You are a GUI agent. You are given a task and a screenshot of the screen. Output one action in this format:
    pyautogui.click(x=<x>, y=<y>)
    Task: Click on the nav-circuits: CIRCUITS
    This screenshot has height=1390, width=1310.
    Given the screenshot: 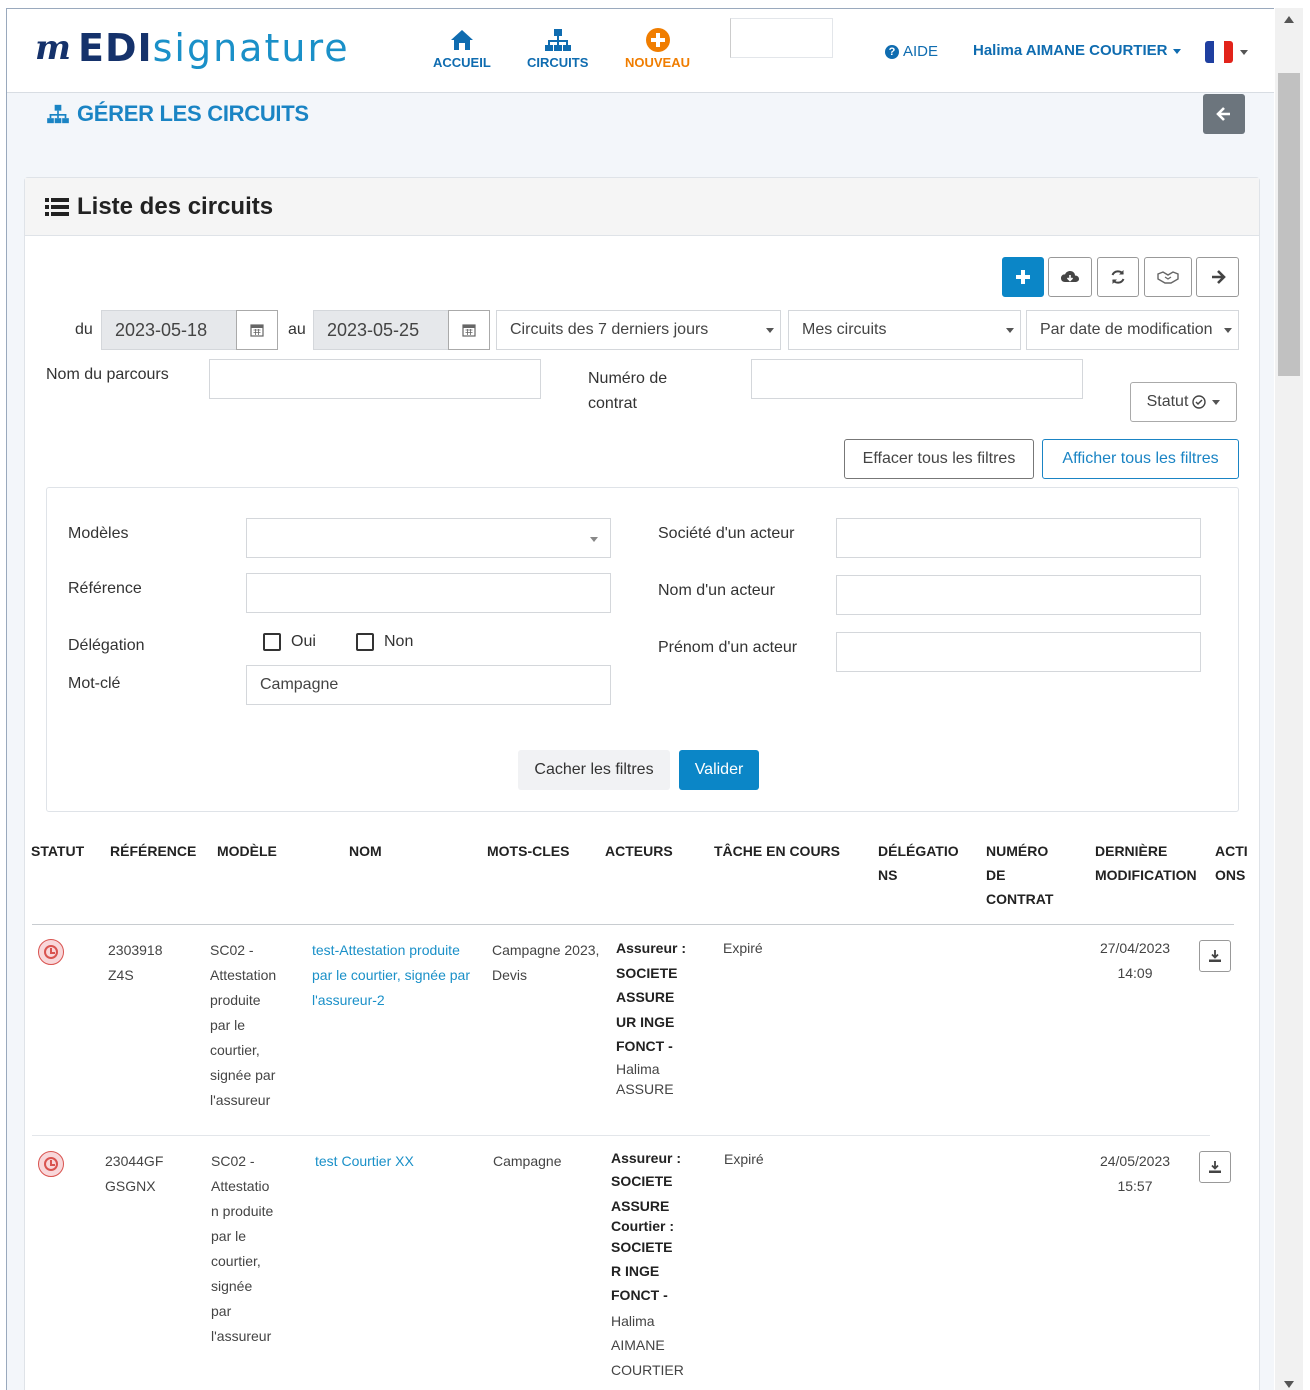 What is the action you would take?
    pyautogui.click(x=557, y=48)
    